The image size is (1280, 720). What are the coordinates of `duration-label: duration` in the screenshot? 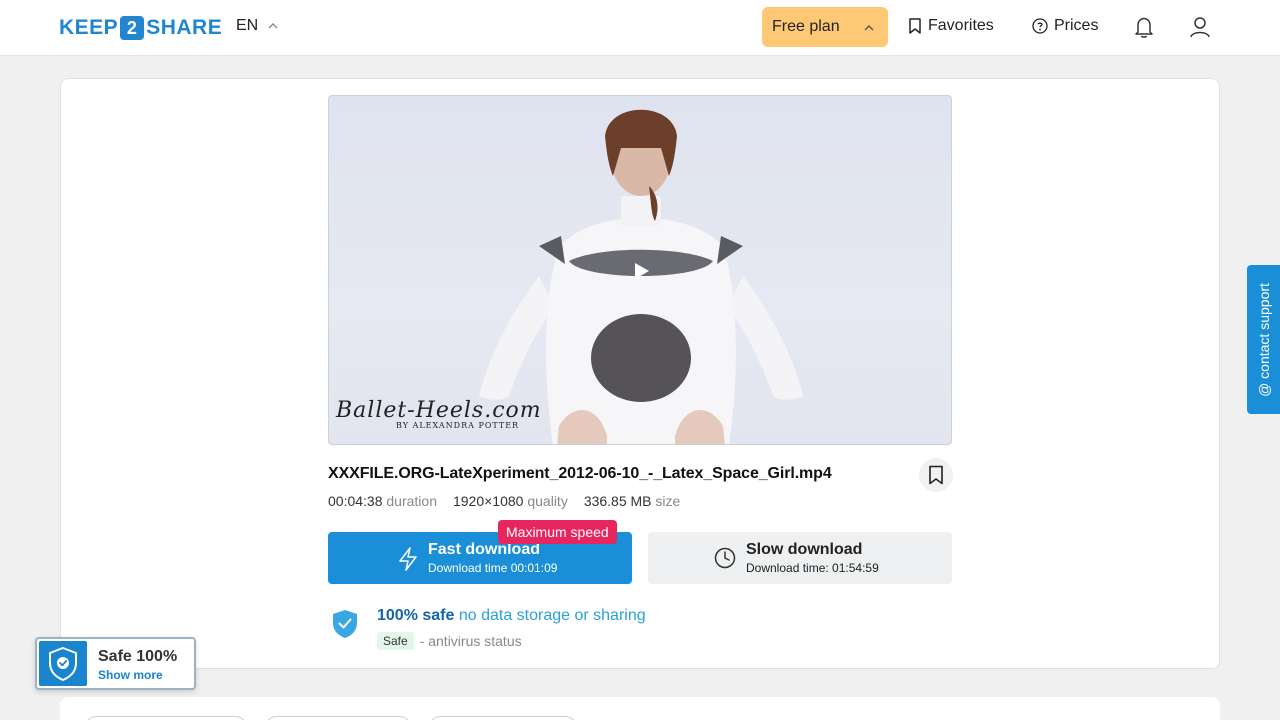 It's located at (411, 501).